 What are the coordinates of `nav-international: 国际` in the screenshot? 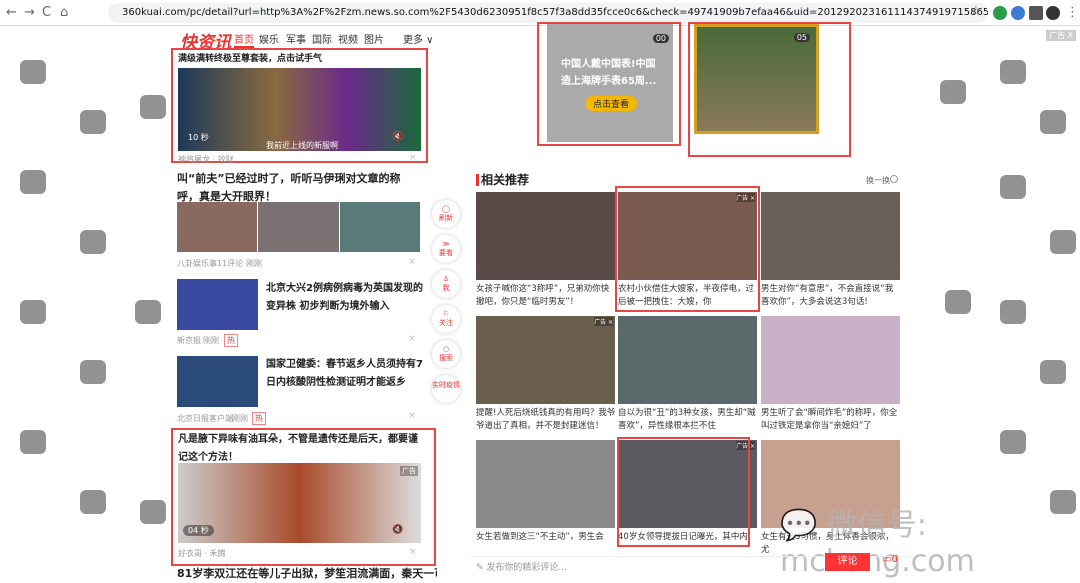 It's located at (322, 38).